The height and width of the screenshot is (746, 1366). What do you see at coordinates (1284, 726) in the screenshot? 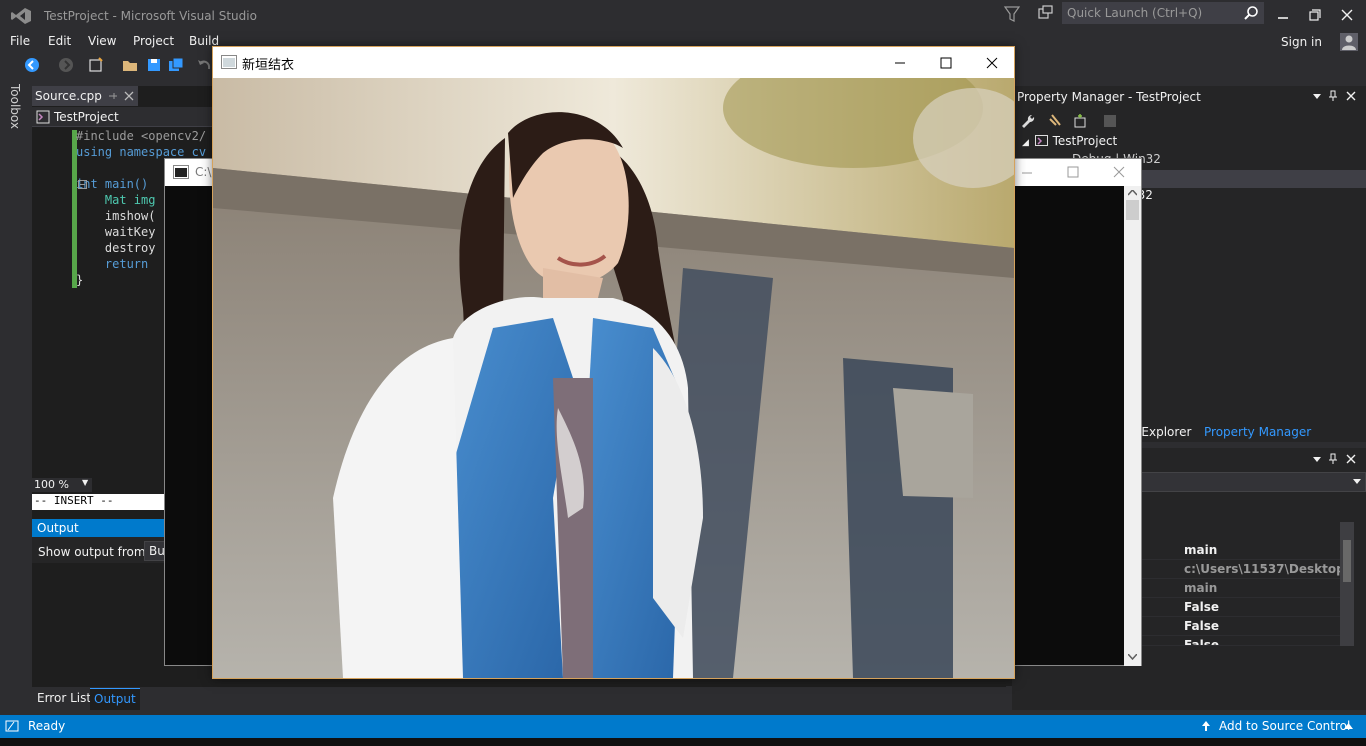
I see `add-to-source-control-button: Add to Source Control` at bounding box center [1284, 726].